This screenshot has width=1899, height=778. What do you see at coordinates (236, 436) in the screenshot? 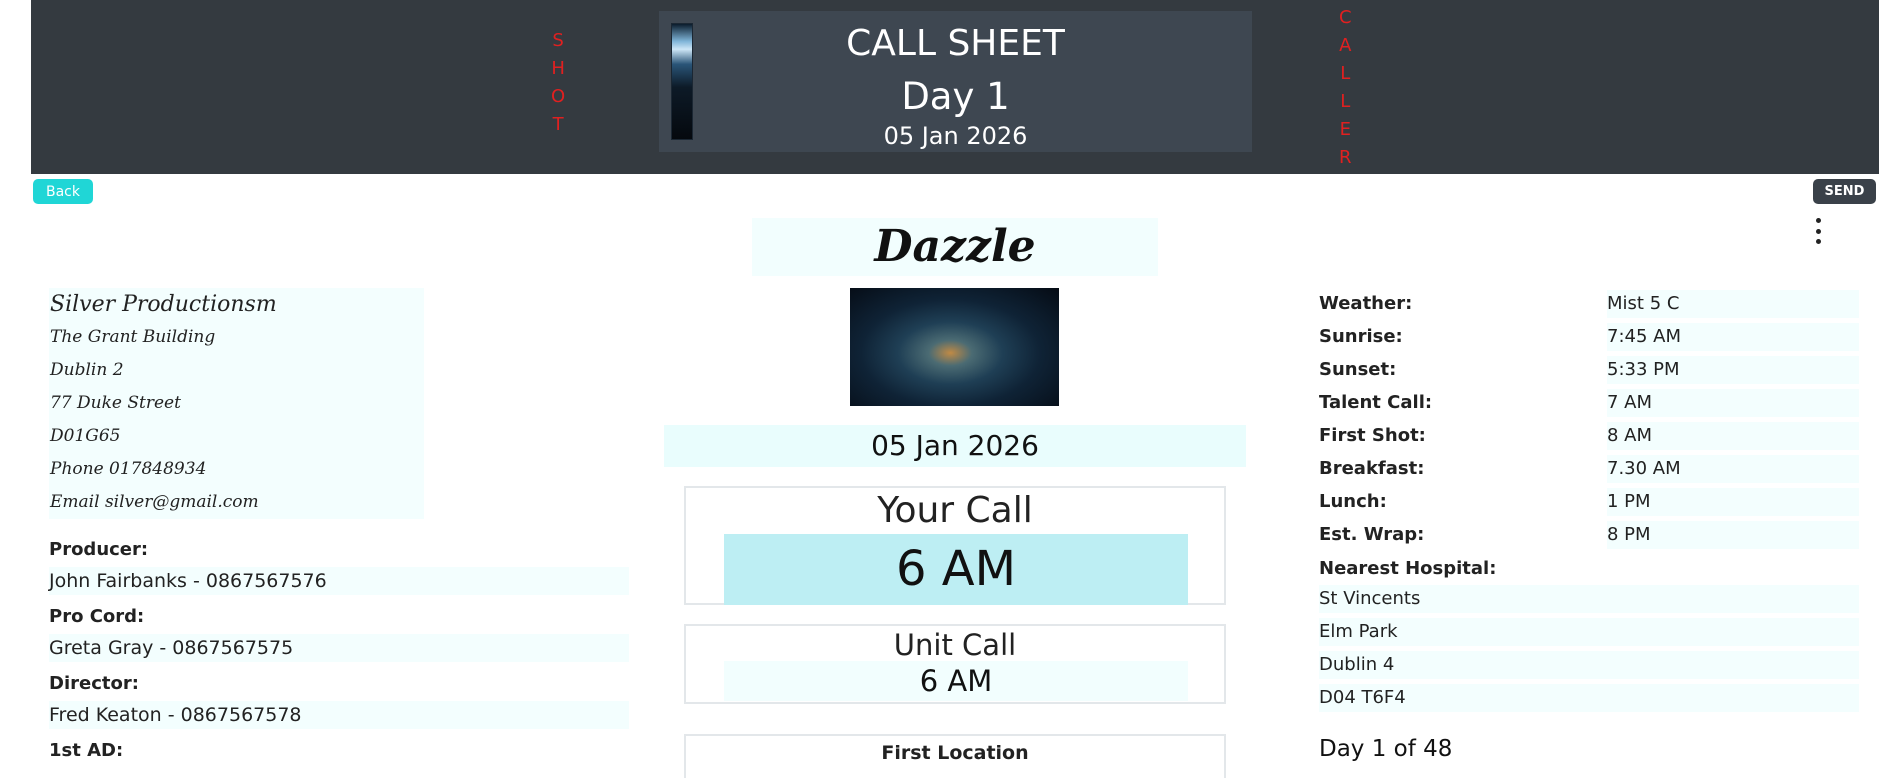
I see `company-address-line: D01G65` at bounding box center [236, 436].